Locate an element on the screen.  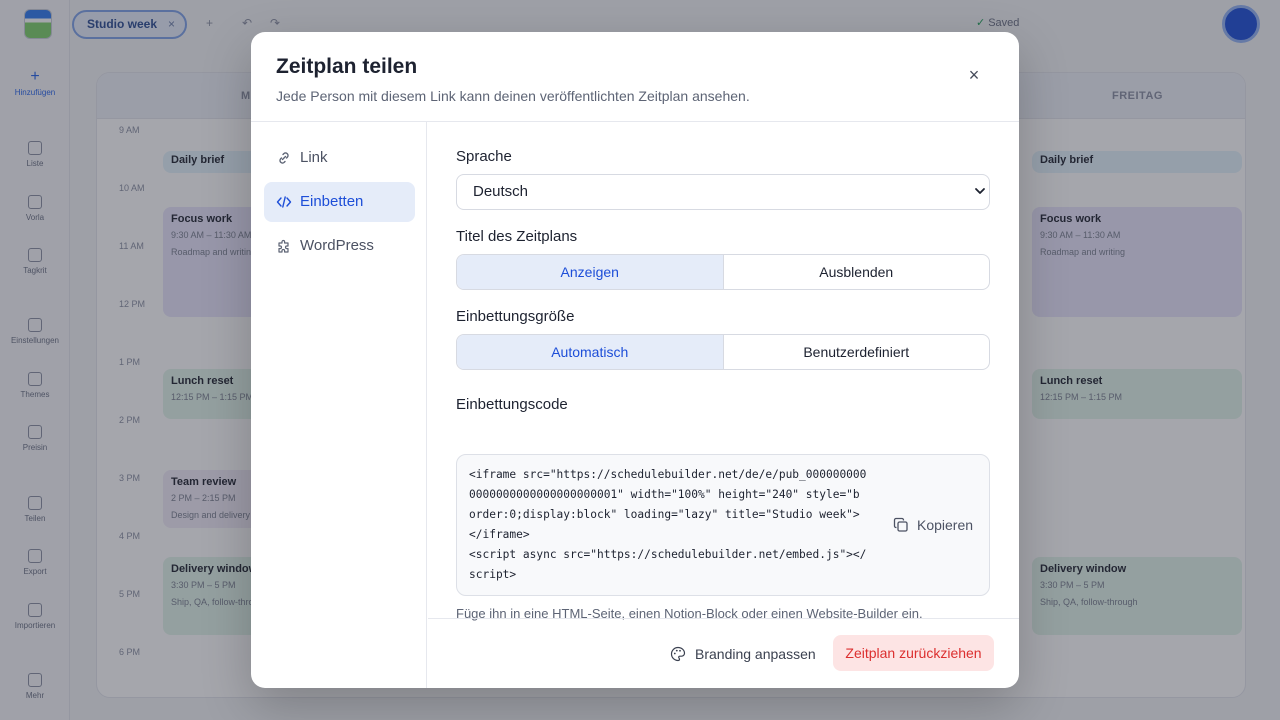
embed-size-label: Einbettungsgröße is located at coordinates (515, 316).